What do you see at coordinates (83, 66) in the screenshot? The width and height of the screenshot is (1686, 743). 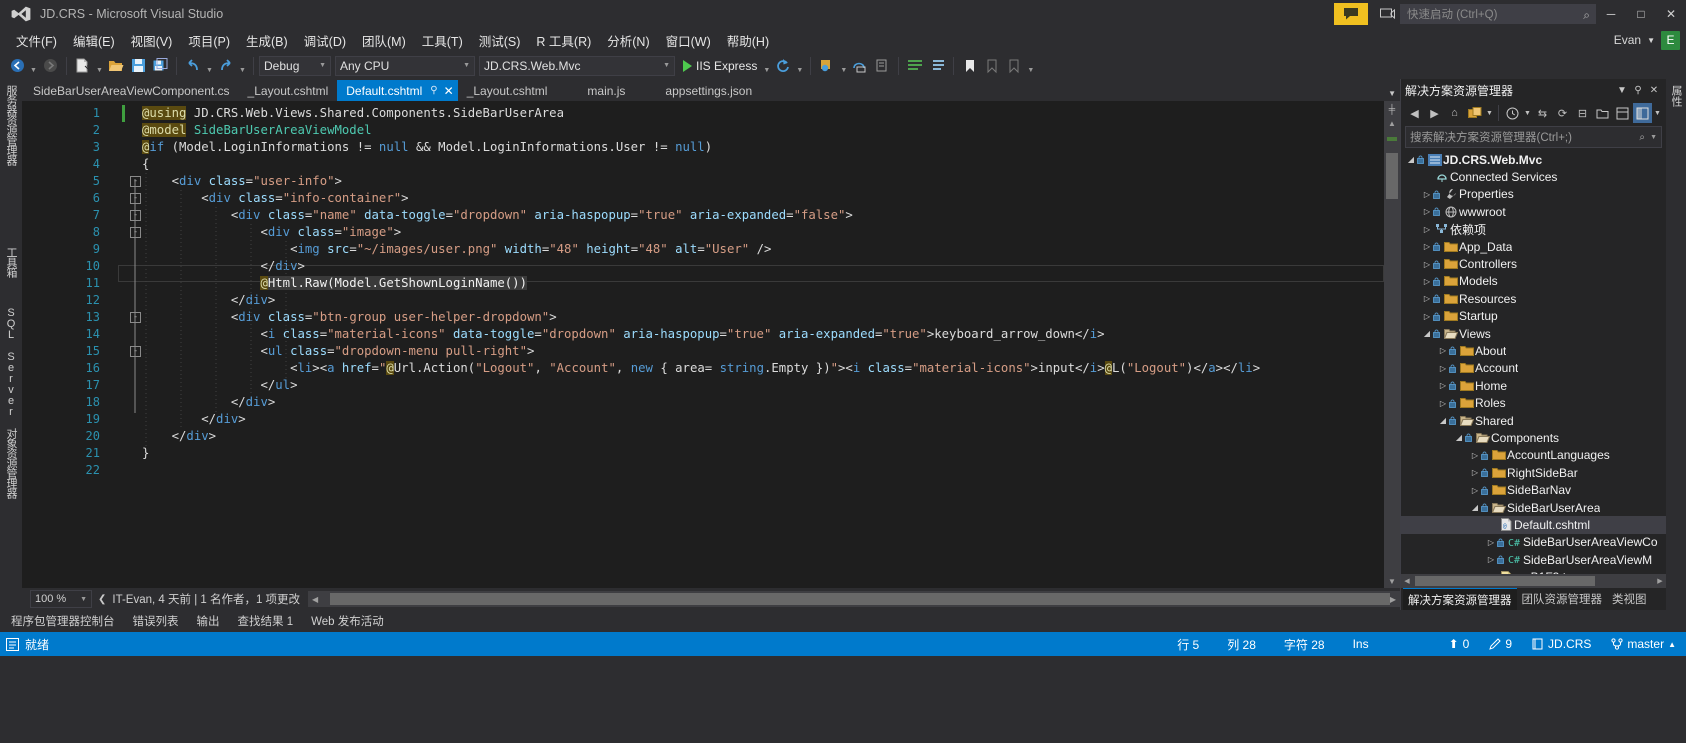 I see `new-project-icon` at bounding box center [83, 66].